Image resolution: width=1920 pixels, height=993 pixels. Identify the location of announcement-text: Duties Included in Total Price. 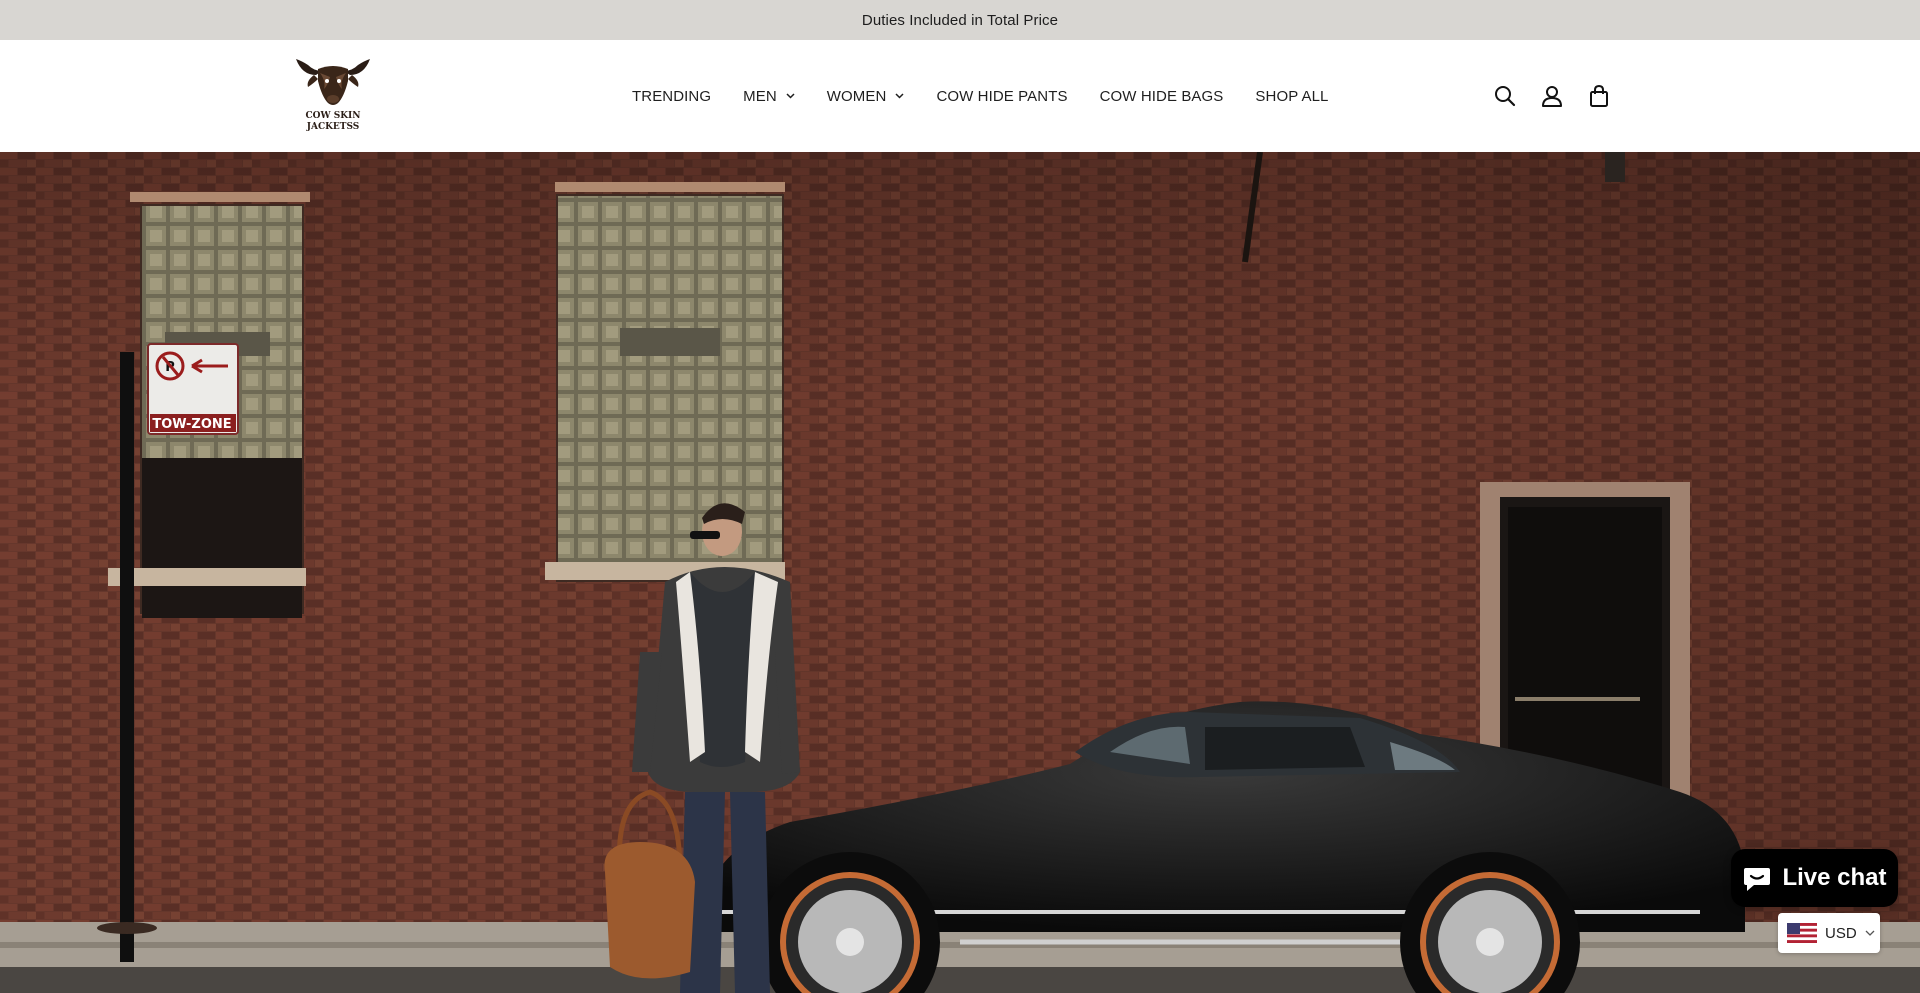
(960, 20).